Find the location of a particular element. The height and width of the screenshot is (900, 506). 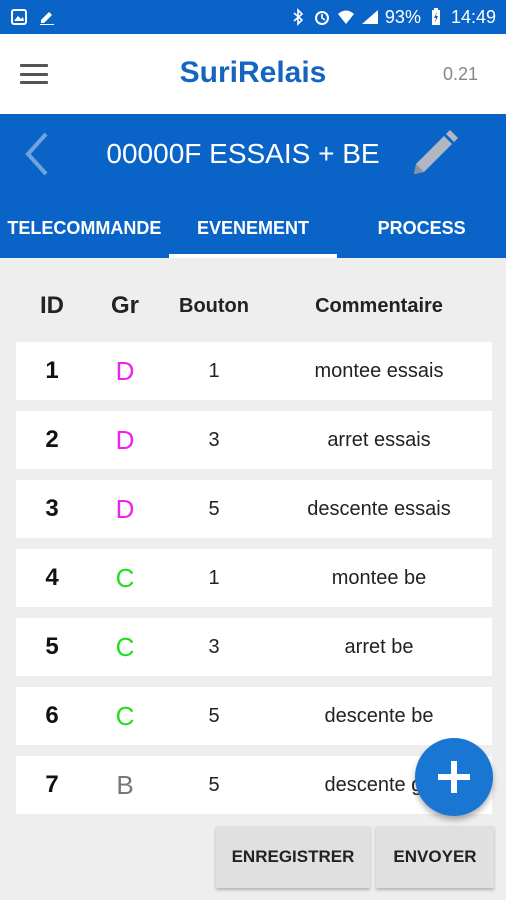

table-row: 3 D 5 descente essais is located at coordinates (254, 509).